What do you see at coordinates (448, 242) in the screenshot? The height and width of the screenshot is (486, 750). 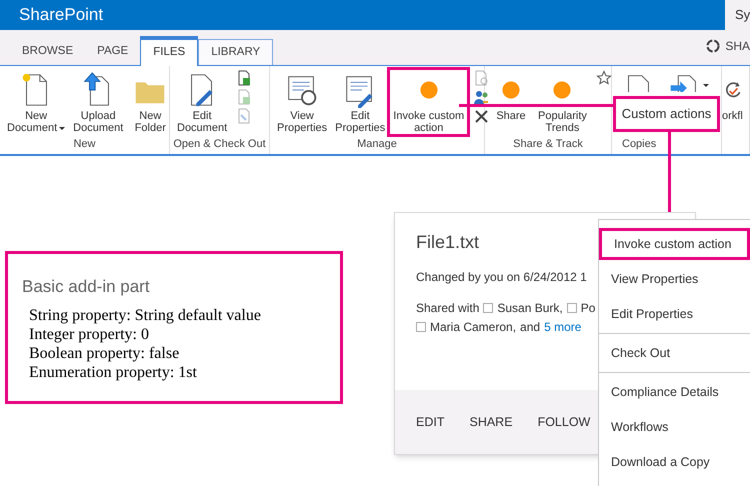 I see `file-title: File1.txt` at bounding box center [448, 242].